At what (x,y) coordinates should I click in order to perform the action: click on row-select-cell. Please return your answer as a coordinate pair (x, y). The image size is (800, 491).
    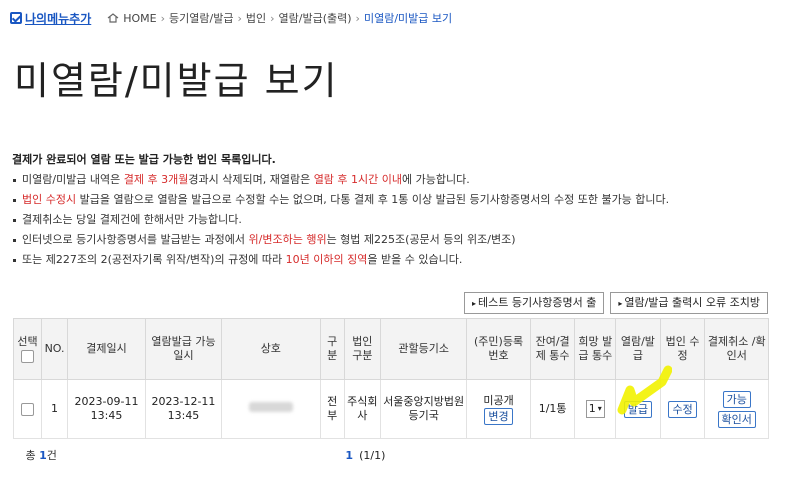
    Looking at the image, I should click on (27, 409).